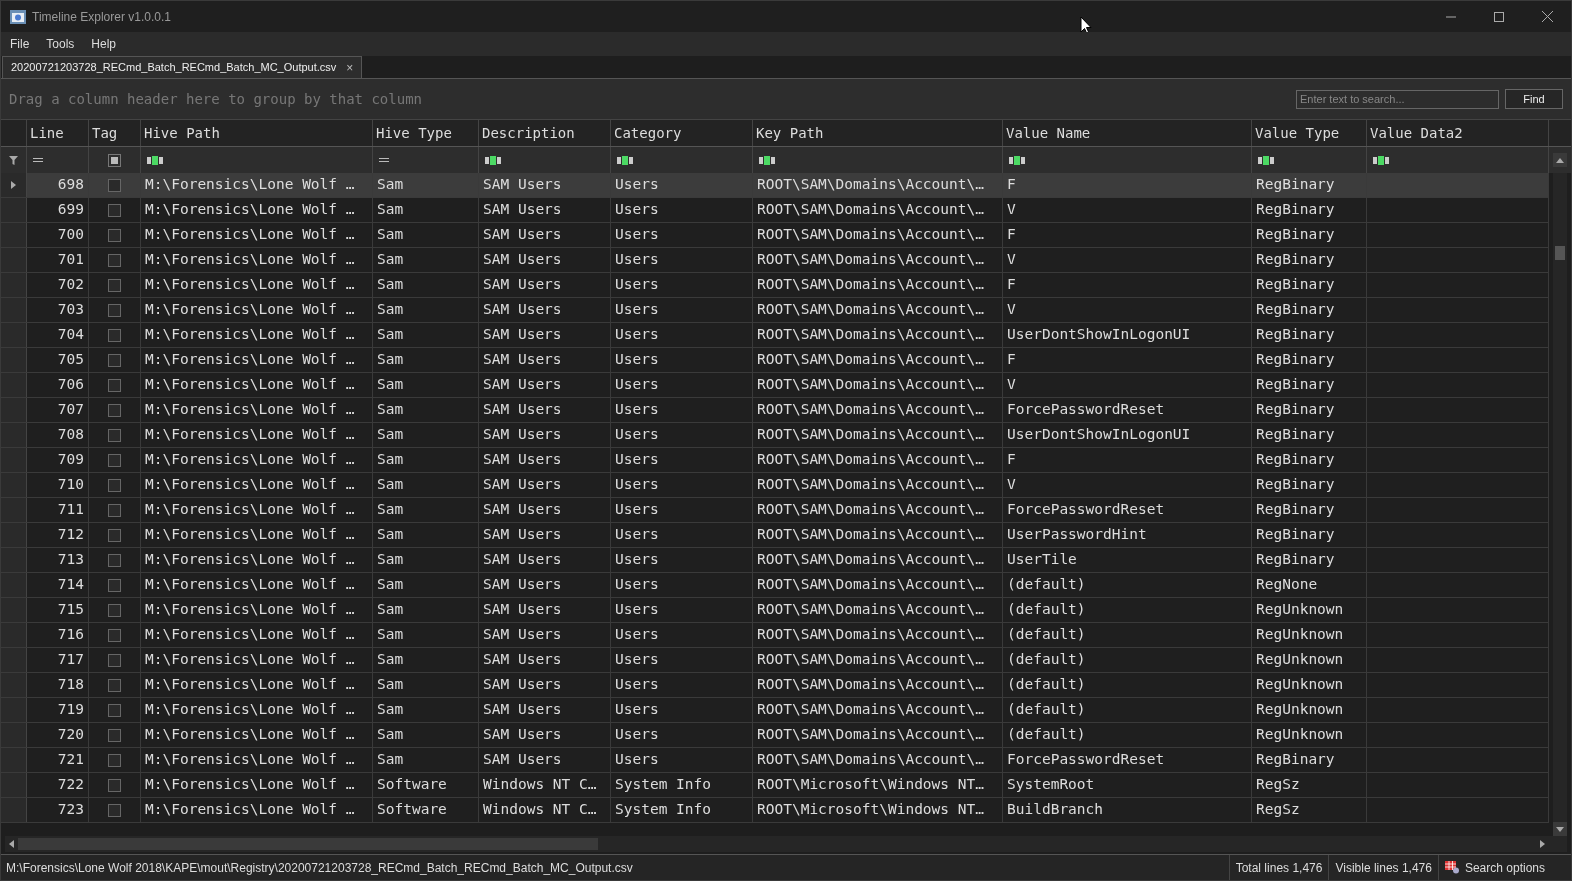  I want to click on table-cell: RegNone, so click(1309, 585).